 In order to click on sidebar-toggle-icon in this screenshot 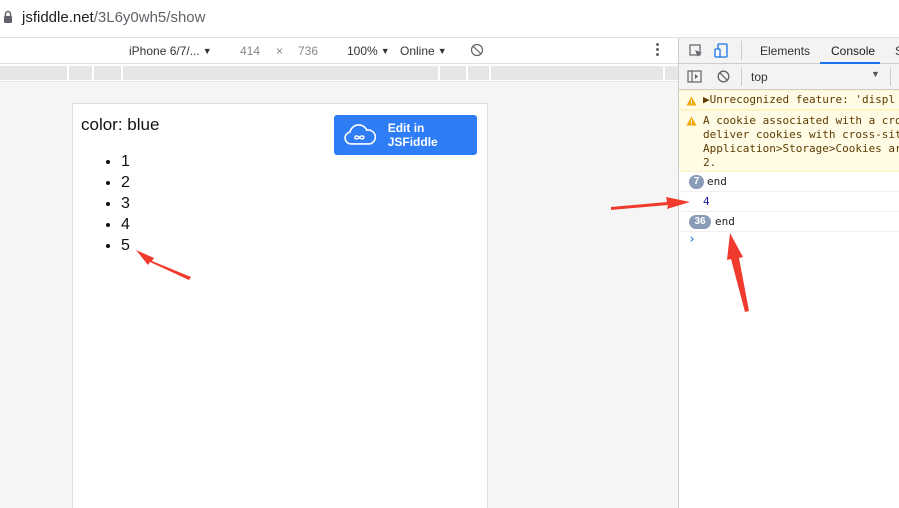, I will do `click(694, 76)`.